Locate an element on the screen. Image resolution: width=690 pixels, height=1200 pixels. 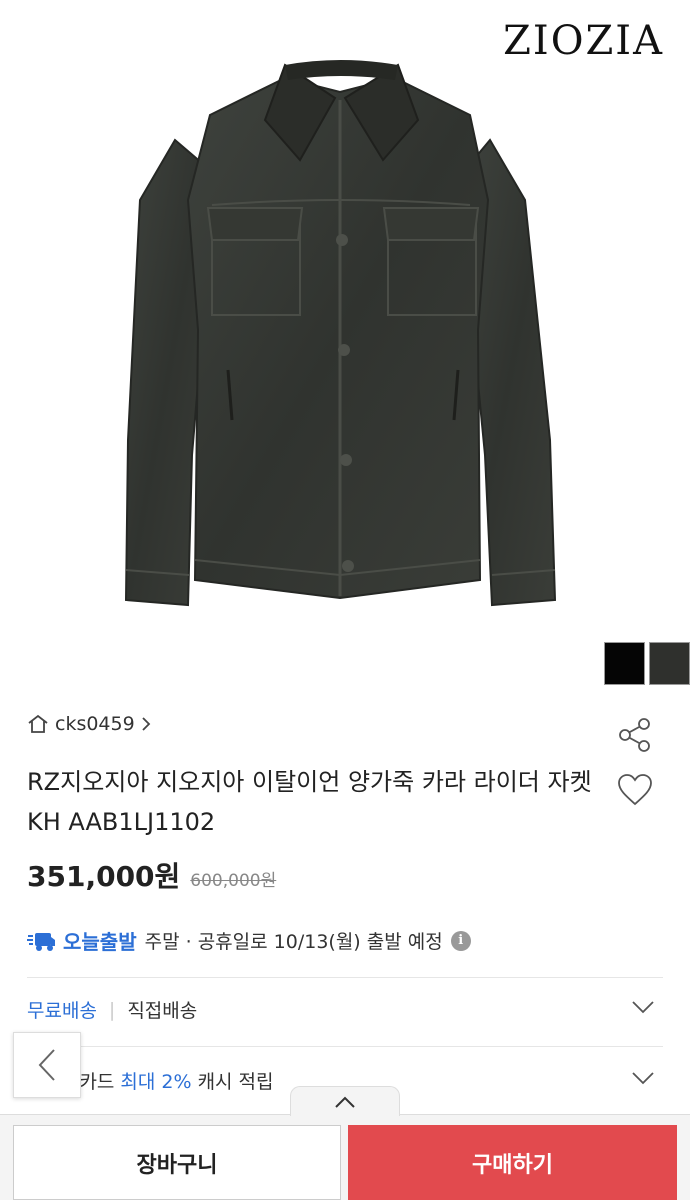
delivery-option-row: 무료배송 | 직접배송 is located at coordinates (345, 1009).